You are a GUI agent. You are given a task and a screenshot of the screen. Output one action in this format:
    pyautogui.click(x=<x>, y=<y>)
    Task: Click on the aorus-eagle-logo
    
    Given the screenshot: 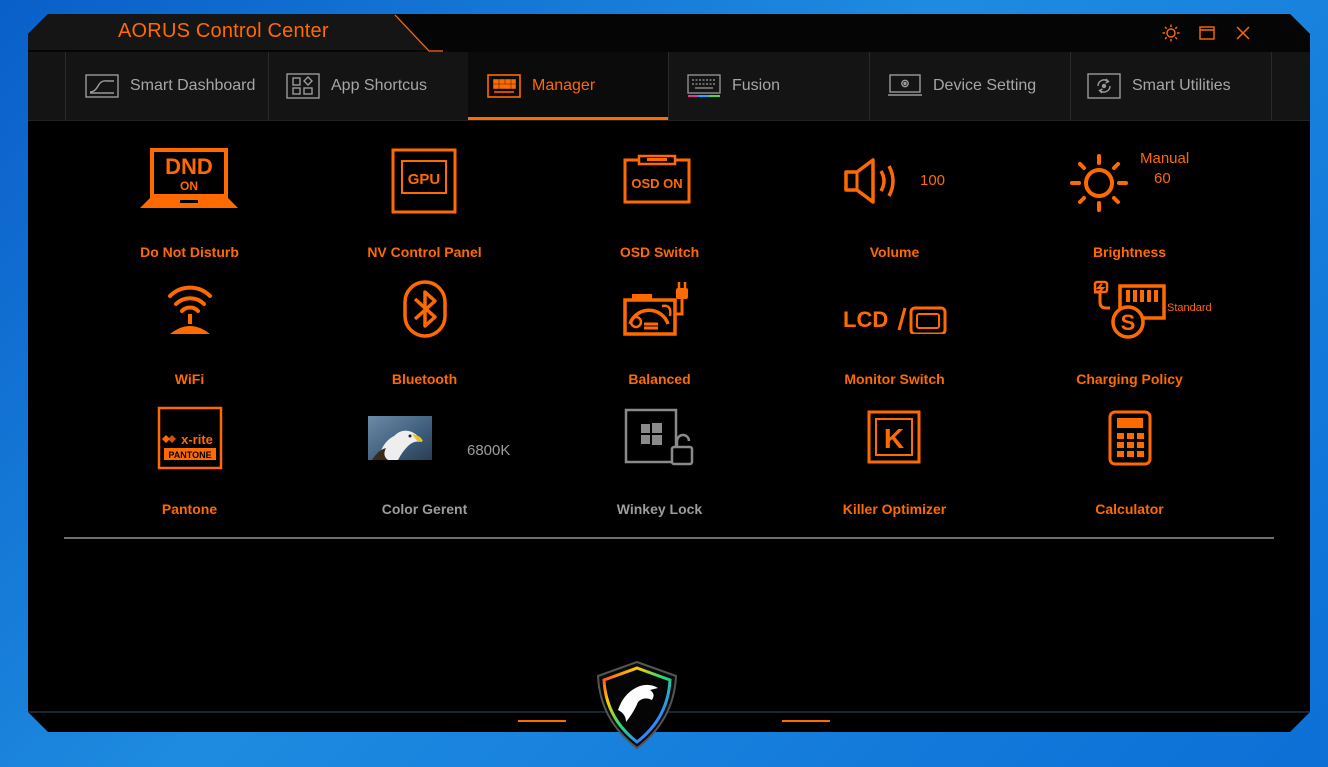 What is the action you would take?
    pyautogui.click(x=637, y=705)
    